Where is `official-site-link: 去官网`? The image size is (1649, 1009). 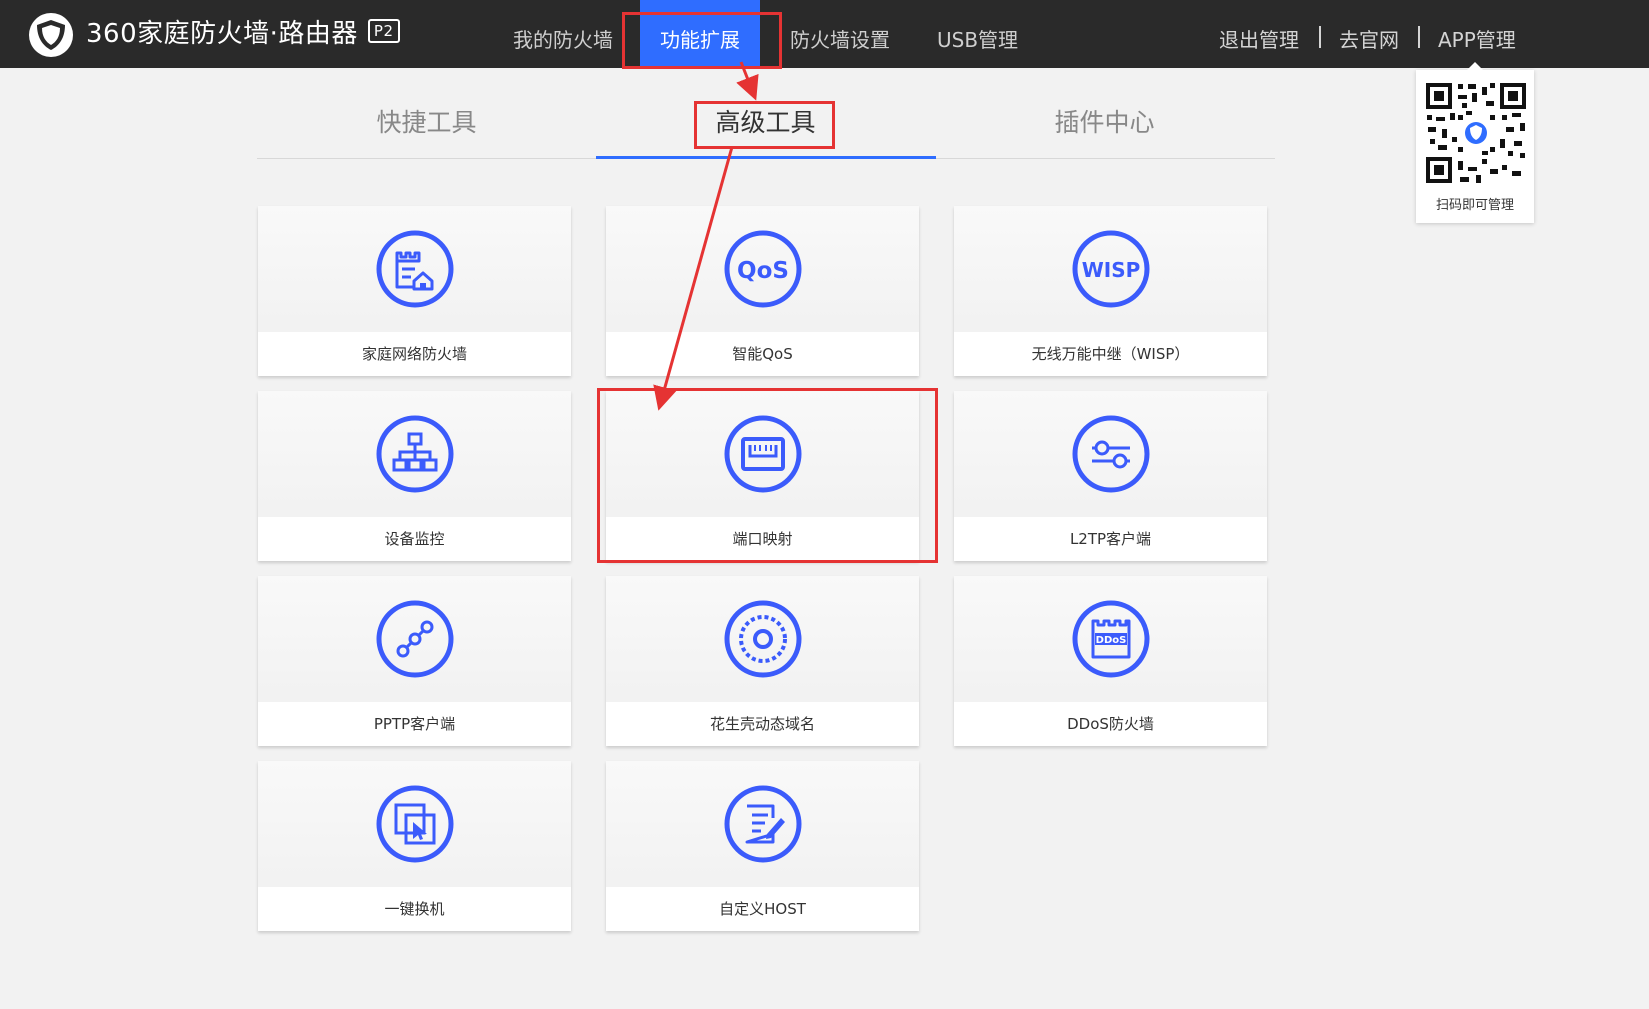 official-site-link: 去官网 is located at coordinates (1369, 34).